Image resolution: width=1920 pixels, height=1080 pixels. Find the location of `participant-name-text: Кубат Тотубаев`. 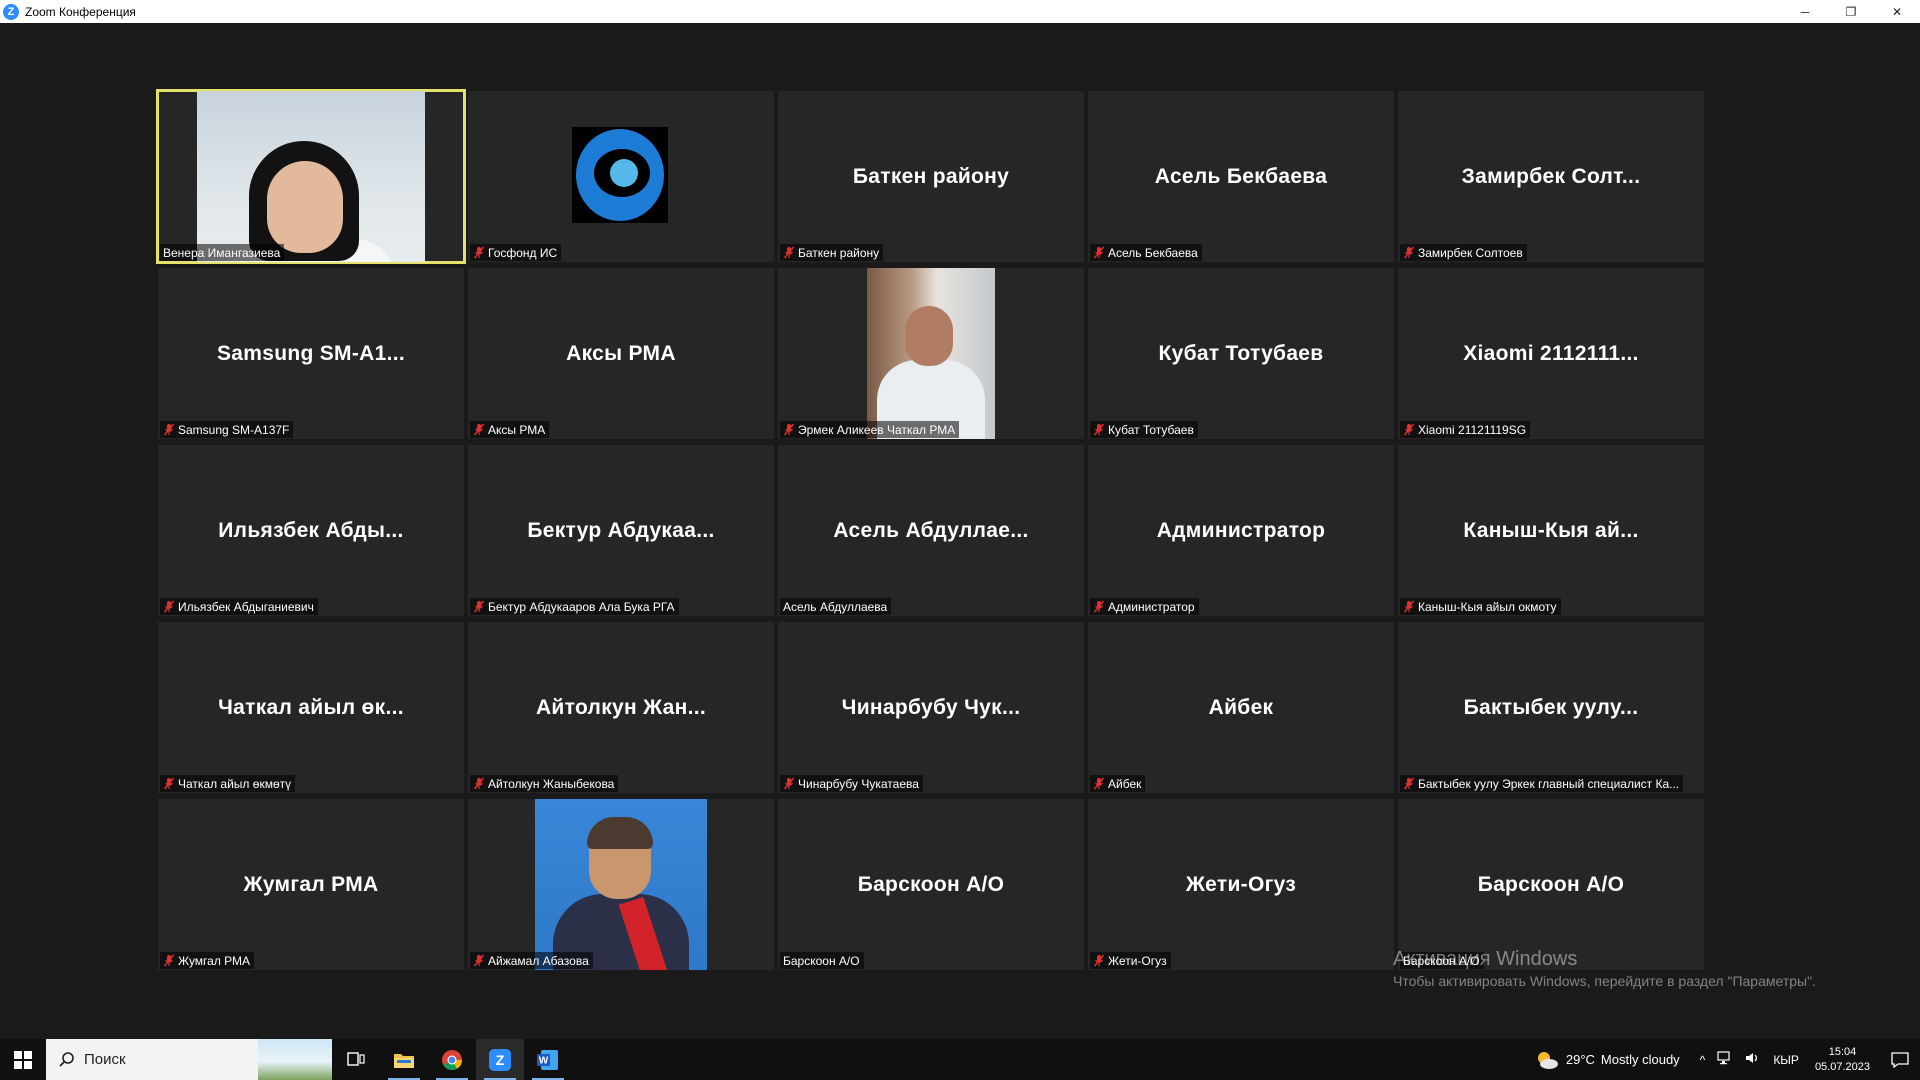

participant-name-text: Кубат Тотубаев is located at coordinates (1151, 430).